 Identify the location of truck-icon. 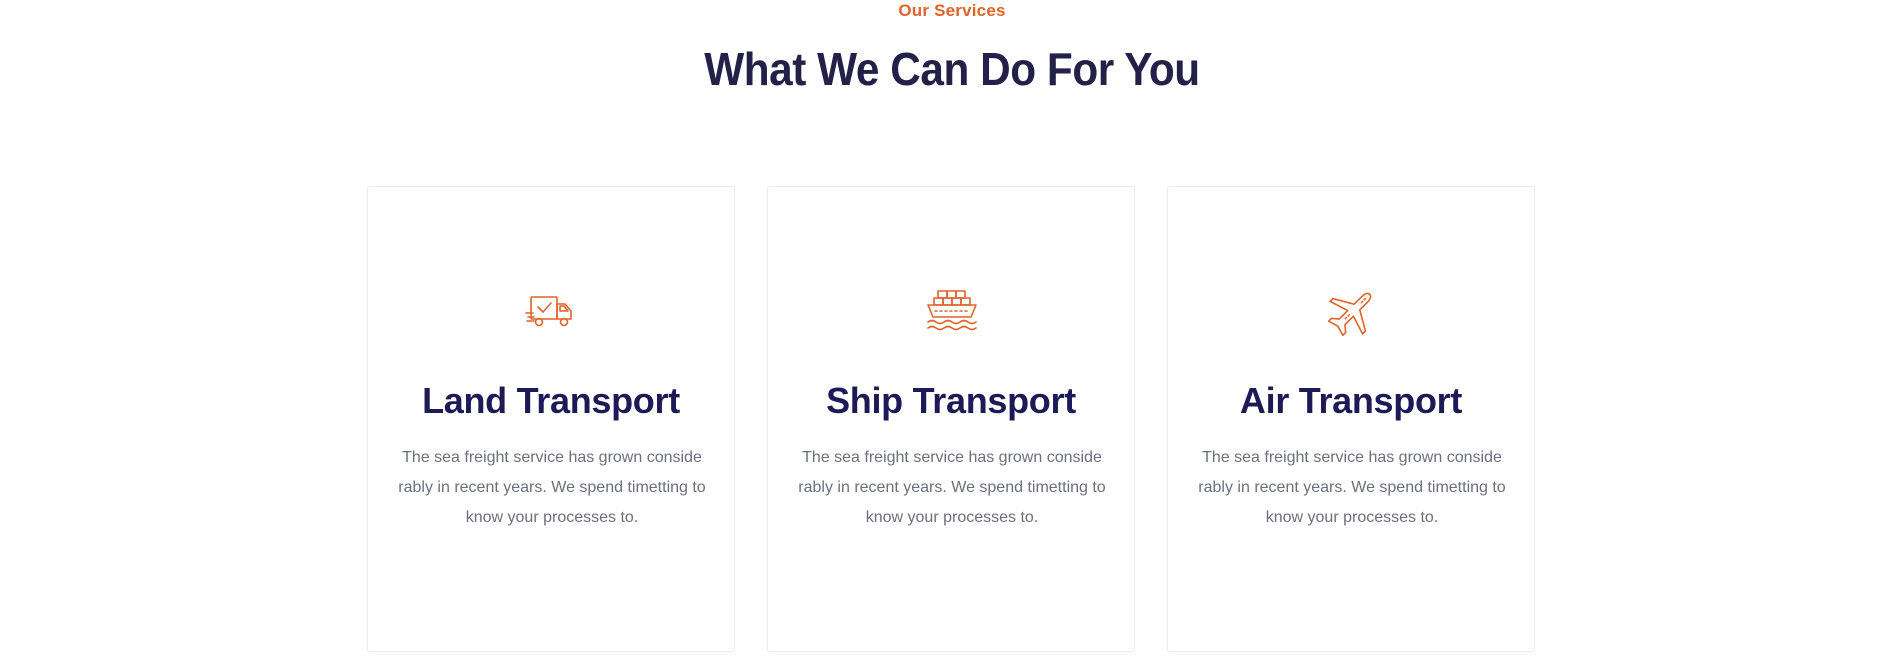
(552, 312).